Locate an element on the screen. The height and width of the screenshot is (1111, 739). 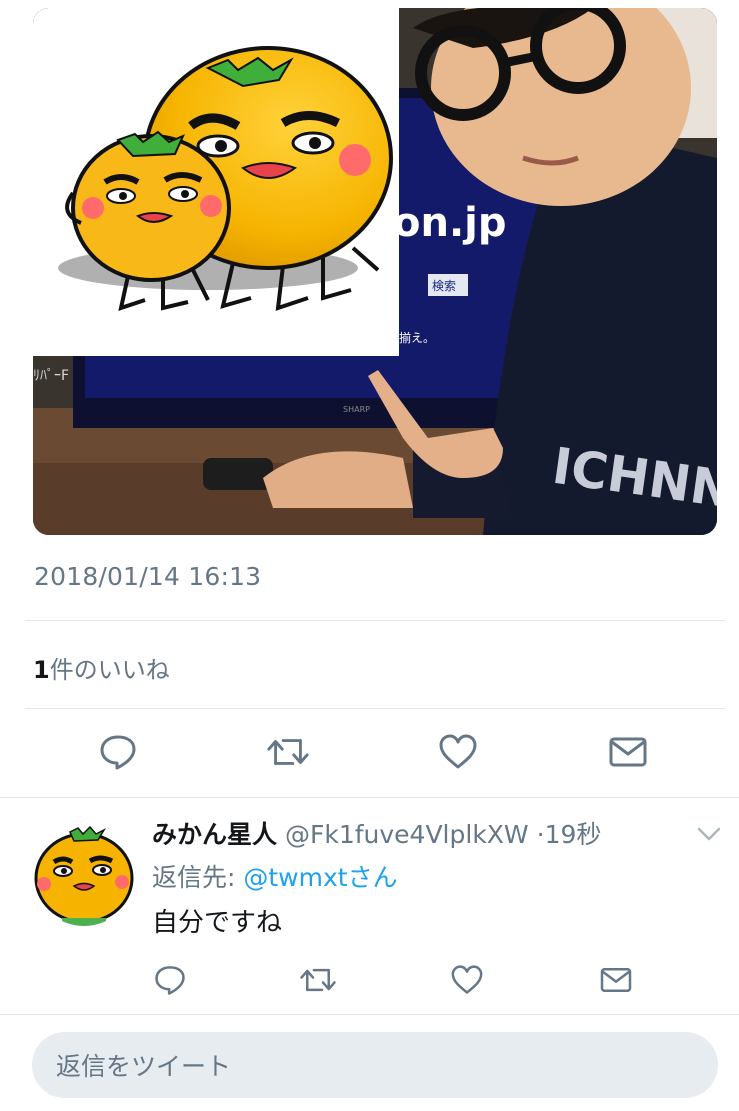
tweet-timestamp: 2018/01/14 16:13 is located at coordinates (148, 576).